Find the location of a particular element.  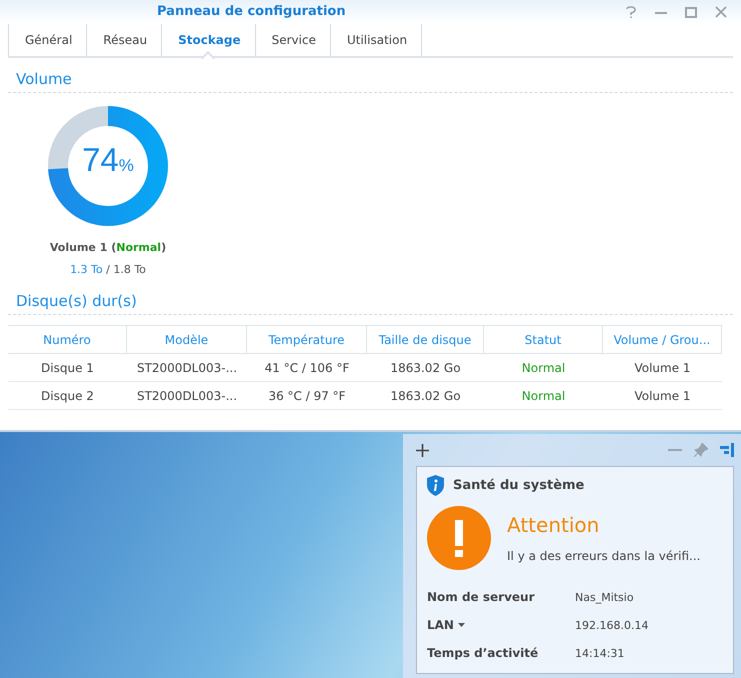

section-title: Volume is located at coordinates (370, 81).